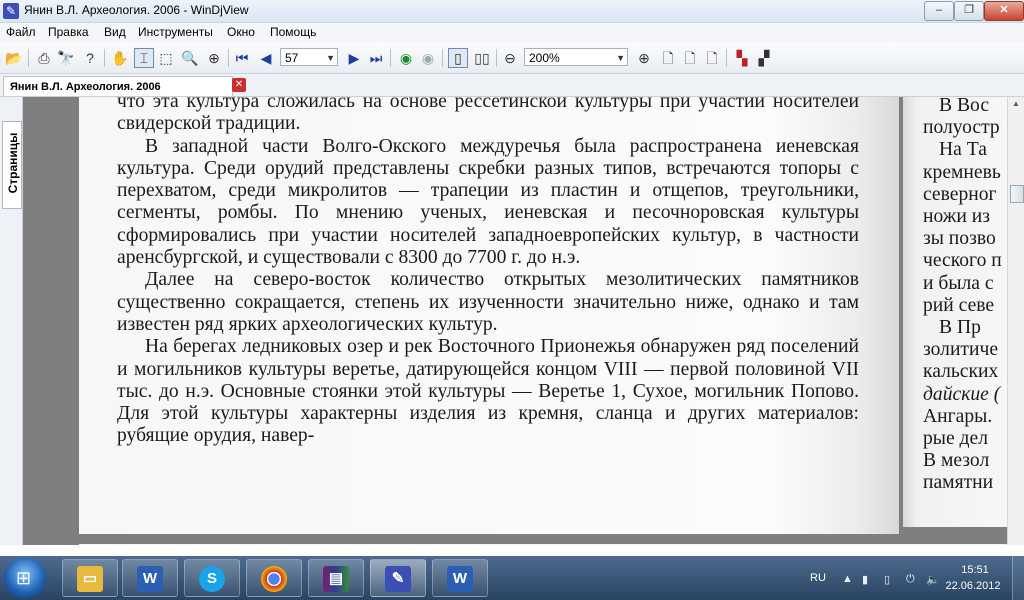 The image size is (1024, 600). Describe the element at coordinates (742, 58) in the screenshot. I see `display-mode-color-icon: ▚` at that location.